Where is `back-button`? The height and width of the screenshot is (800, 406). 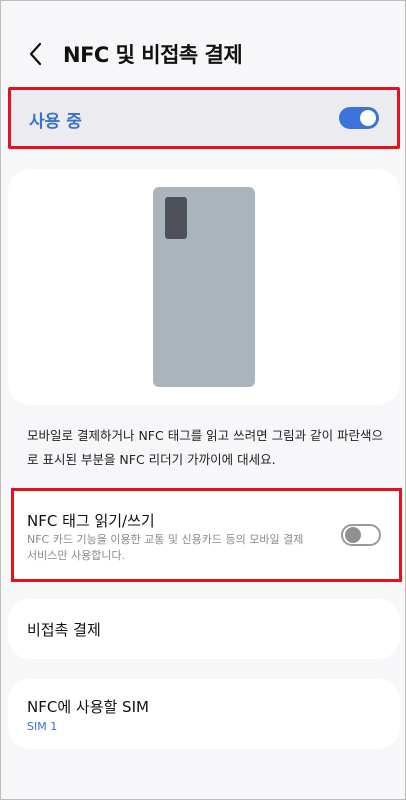 back-button is located at coordinates (36, 54).